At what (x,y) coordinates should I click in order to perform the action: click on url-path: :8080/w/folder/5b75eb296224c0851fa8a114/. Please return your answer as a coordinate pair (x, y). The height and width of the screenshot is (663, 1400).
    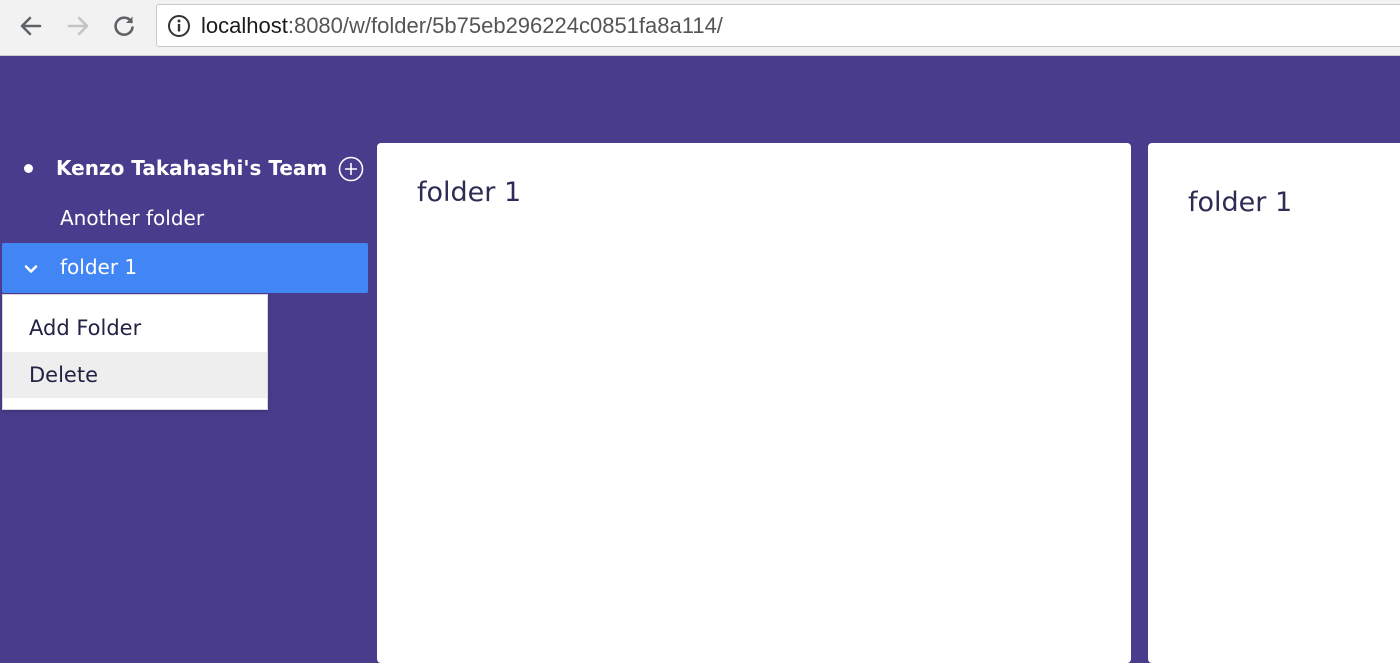
    Looking at the image, I should click on (505, 25).